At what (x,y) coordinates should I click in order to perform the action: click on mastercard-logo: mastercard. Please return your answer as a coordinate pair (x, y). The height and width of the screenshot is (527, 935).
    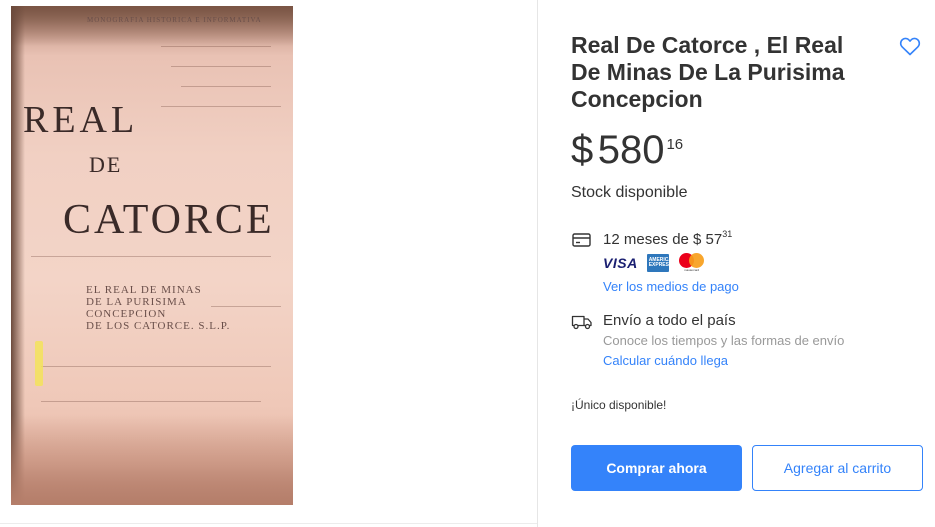
    Looking at the image, I should click on (692, 263).